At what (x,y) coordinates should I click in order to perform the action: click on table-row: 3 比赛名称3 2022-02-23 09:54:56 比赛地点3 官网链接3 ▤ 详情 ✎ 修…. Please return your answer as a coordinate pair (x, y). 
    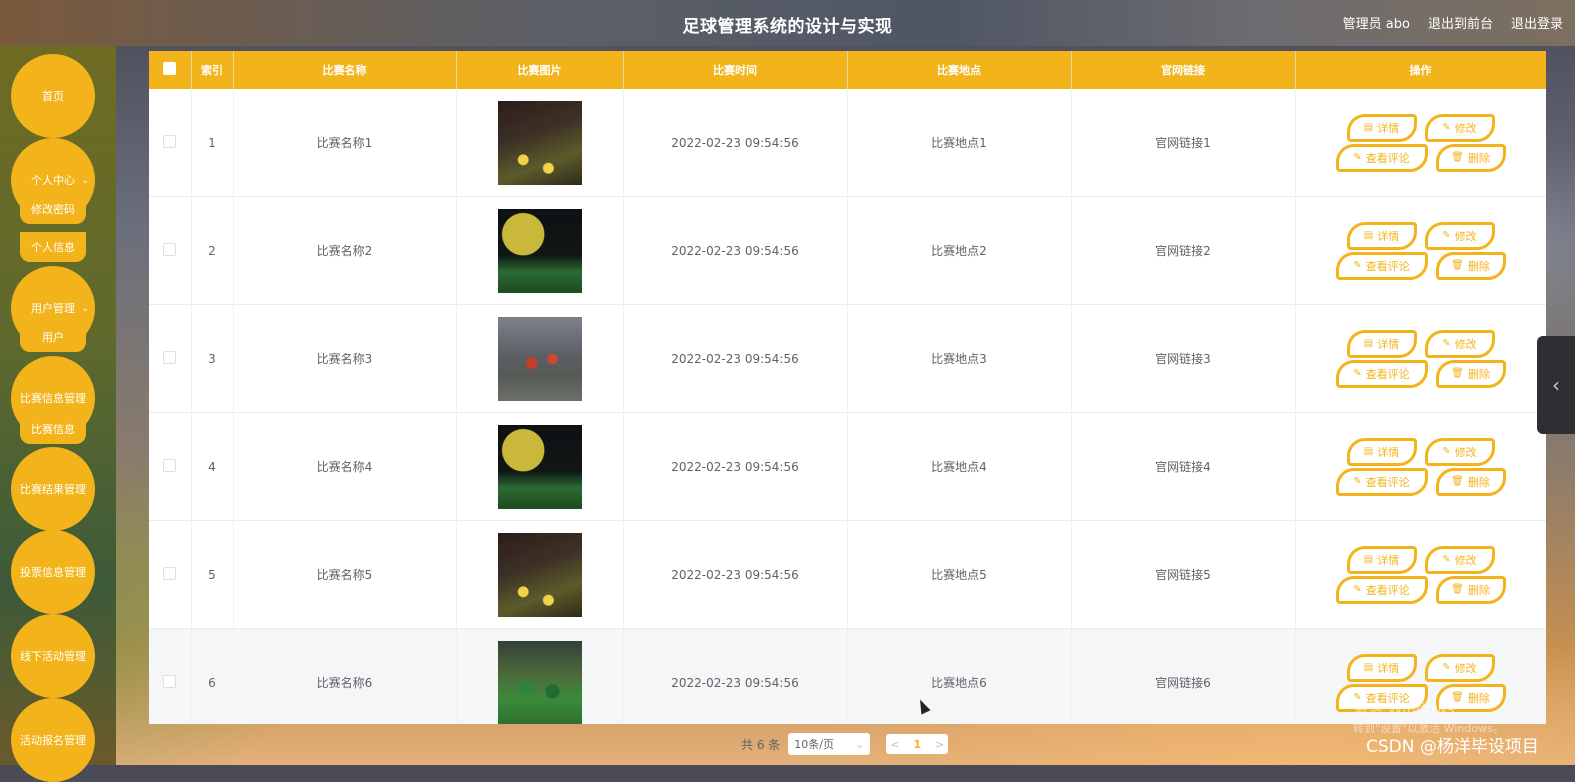
    Looking at the image, I should click on (847, 358).